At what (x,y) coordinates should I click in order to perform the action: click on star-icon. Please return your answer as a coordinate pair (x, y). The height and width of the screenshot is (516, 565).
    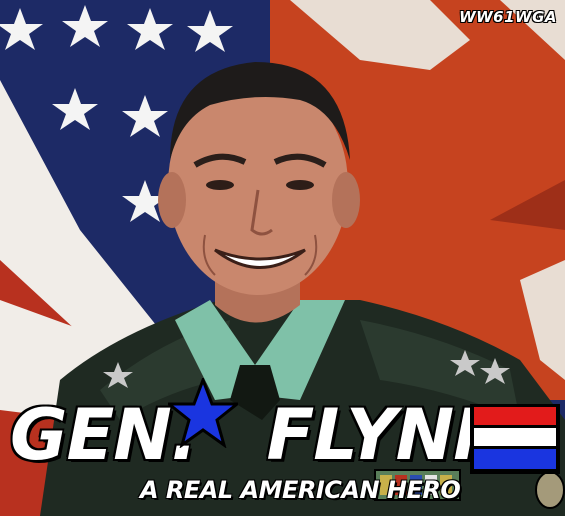
    Looking at the image, I should click on (203, 413).